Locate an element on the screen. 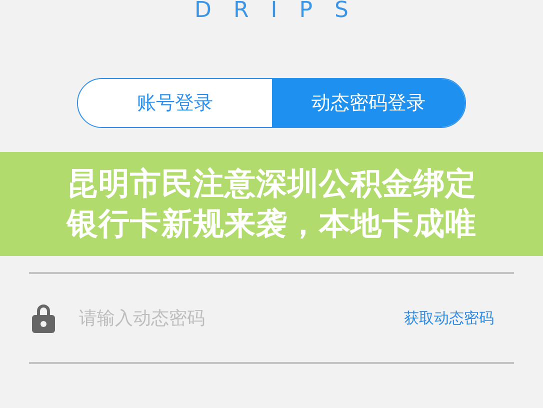 Image resolution: width=543 pixels, height=408 pixels. app-logo: DRIPS is located at coordinates (282, 11).